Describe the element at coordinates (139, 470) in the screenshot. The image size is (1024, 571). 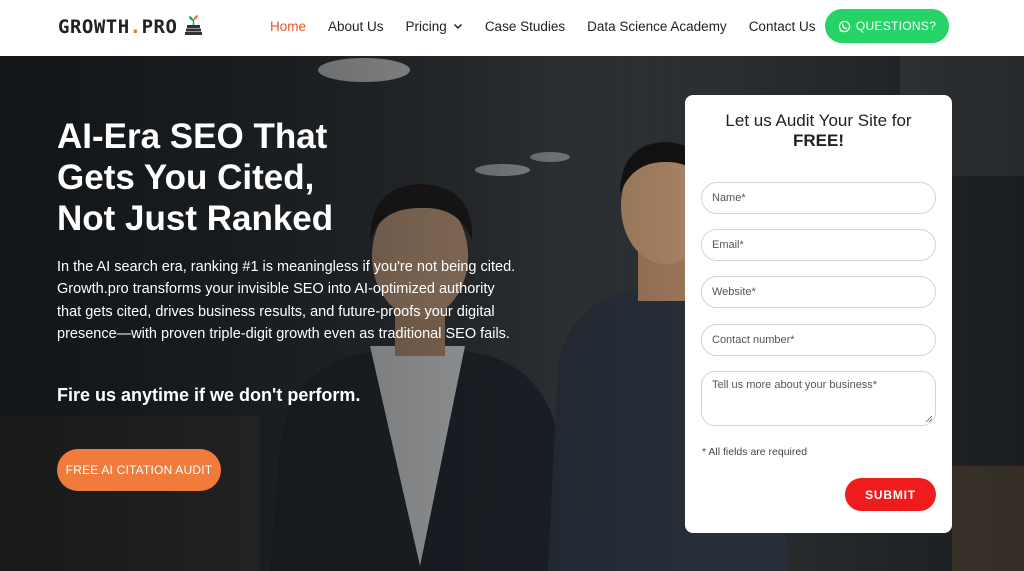
I see `free-audit-button: FREE AI CITATION AUDIT` at that location.